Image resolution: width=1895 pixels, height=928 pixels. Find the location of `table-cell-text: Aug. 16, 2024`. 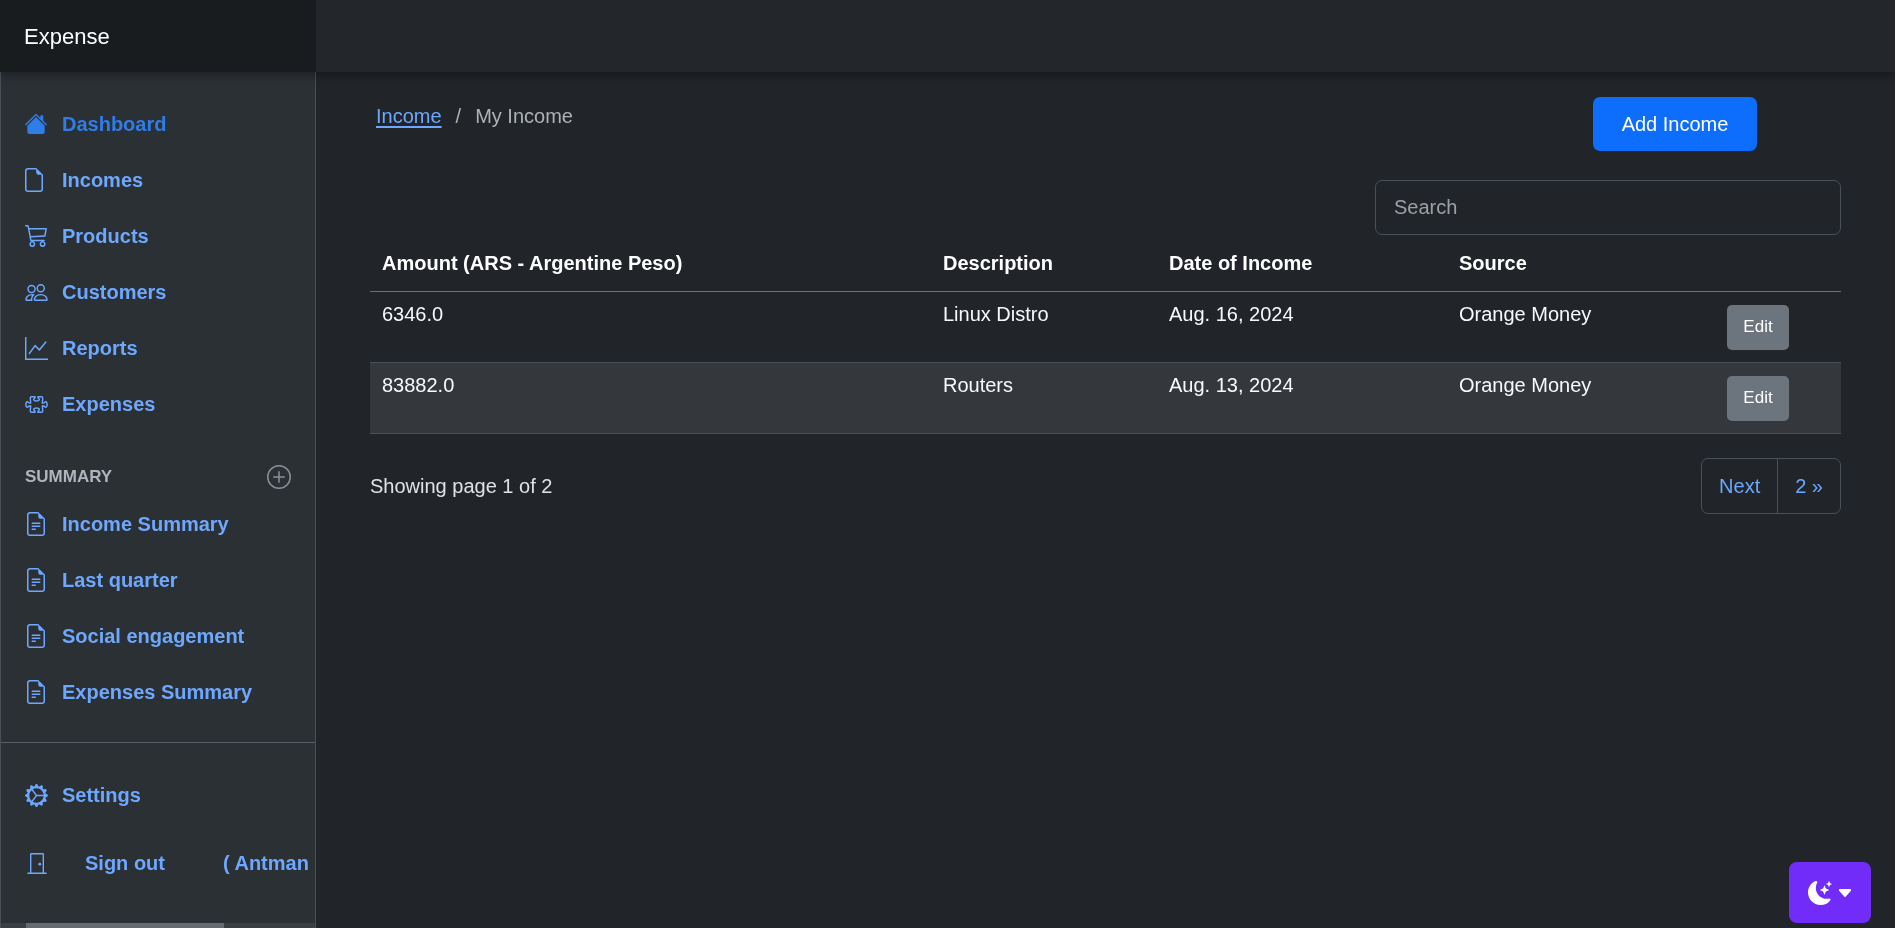

table-cell-text: Aug. 16, 2024 is located at coordinates (1231, 314).